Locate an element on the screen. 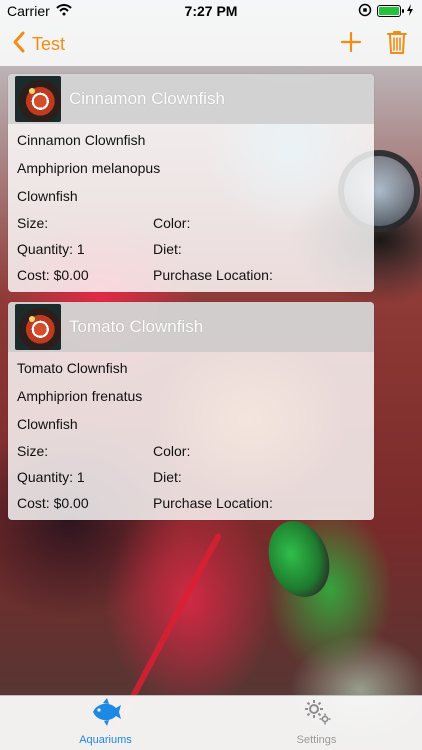  fish-card-title: Cinnamon Clownfish is located at coordinates (147, 98).